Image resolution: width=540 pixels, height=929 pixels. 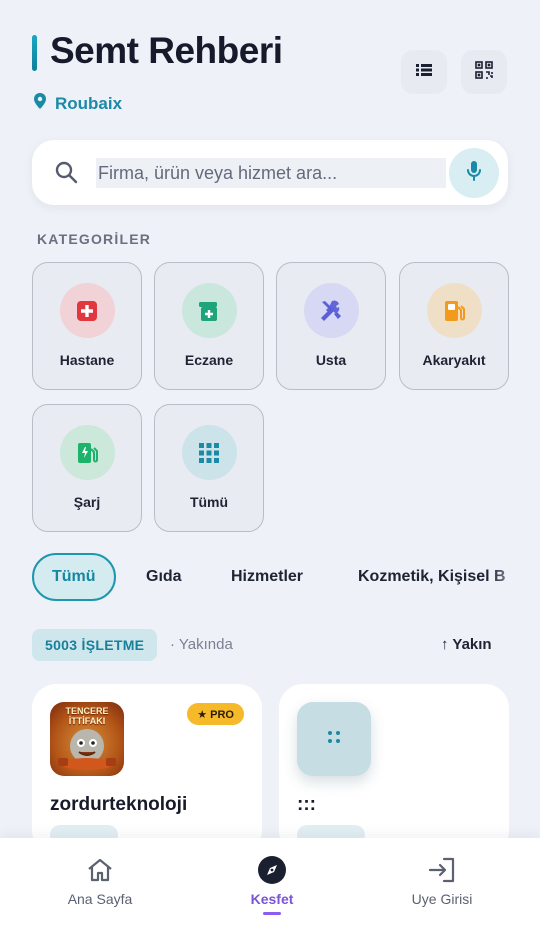 What do you see at coordinates (272, 870) in the screenshot?
I see `compass-icon` at bounding box center [272, 870].